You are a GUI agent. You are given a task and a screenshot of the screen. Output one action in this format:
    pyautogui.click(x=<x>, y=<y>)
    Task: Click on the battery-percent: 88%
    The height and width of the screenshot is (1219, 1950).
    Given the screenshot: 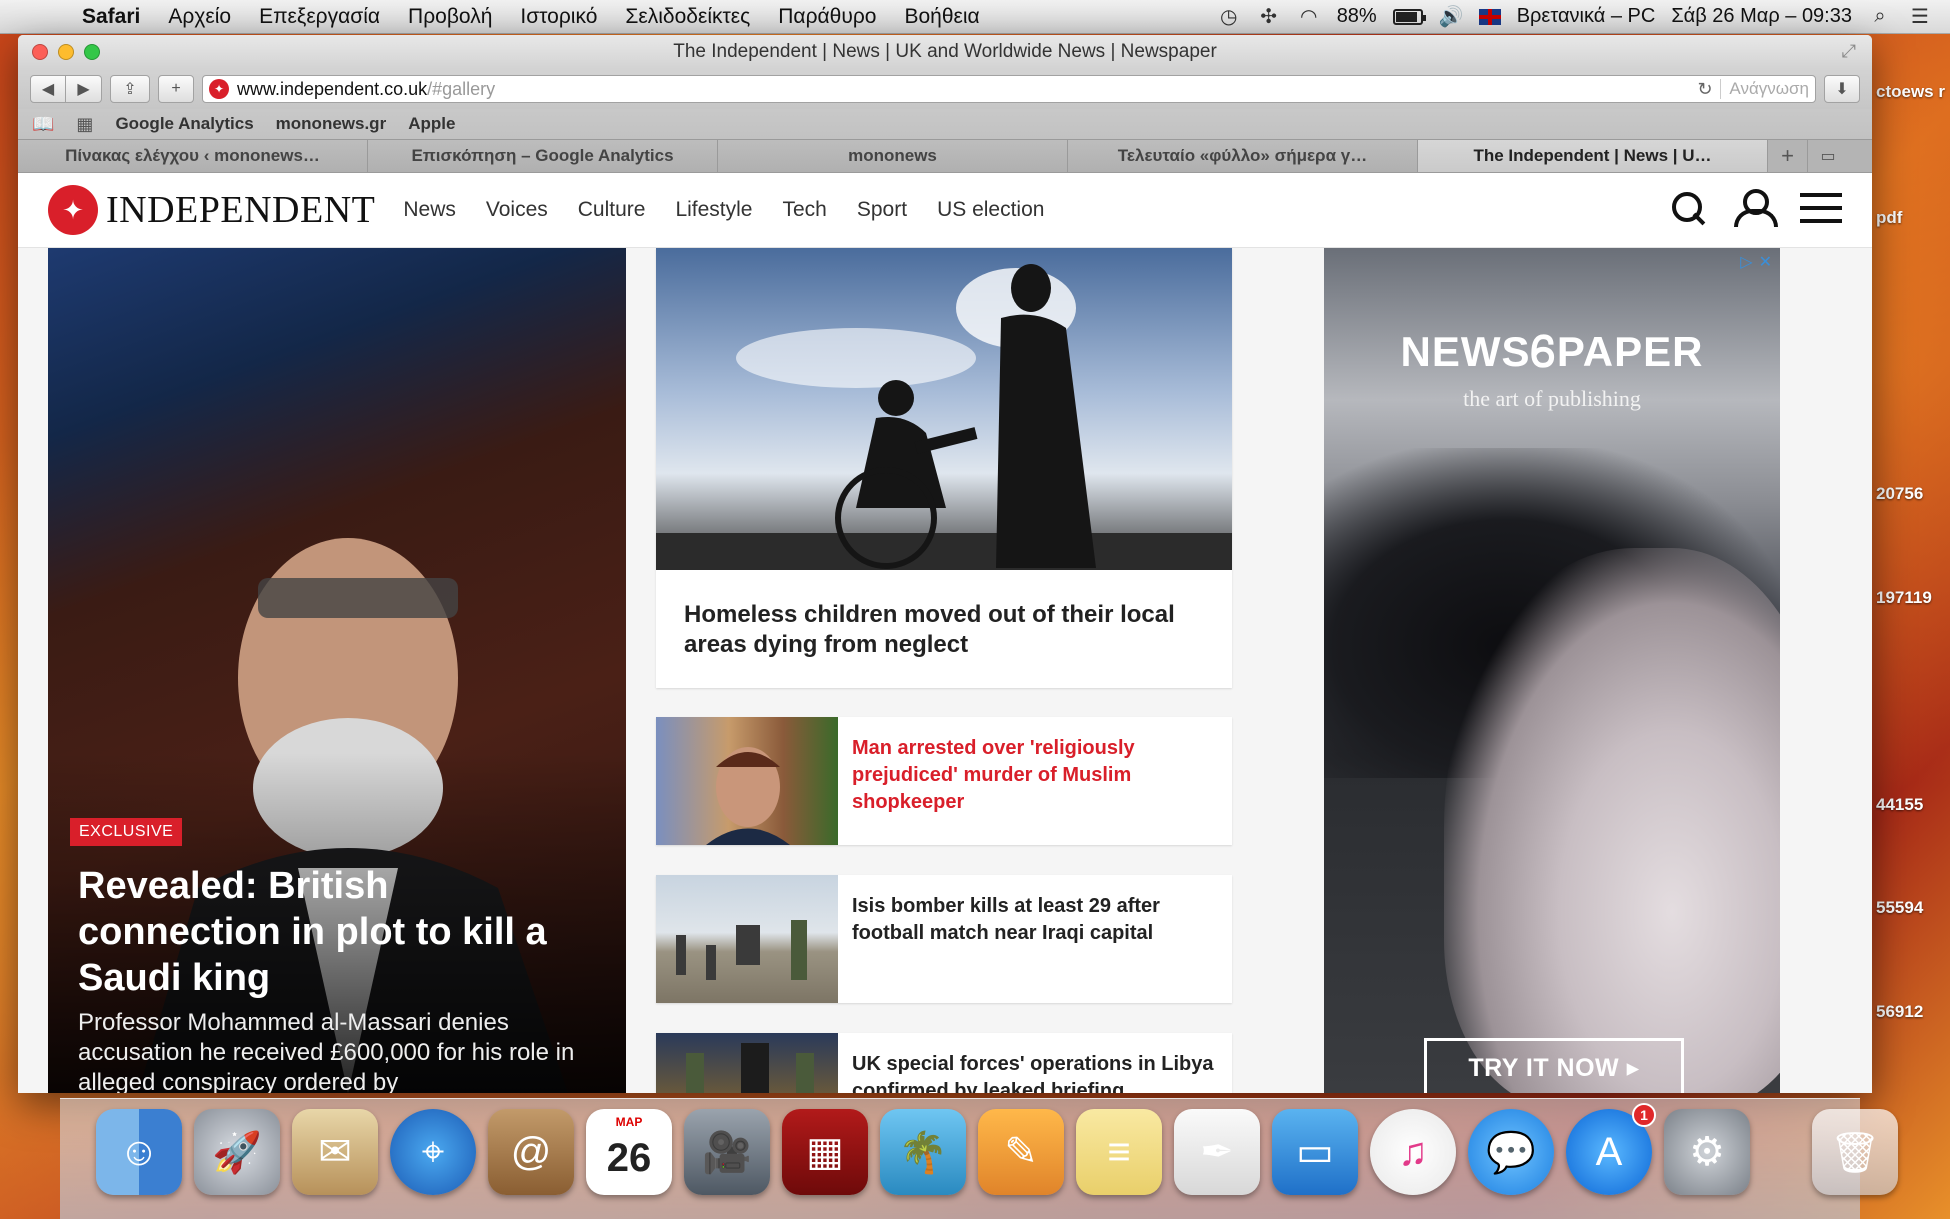 What is the action you would take?
    pyautogui.click(x=1357, y=16)
    